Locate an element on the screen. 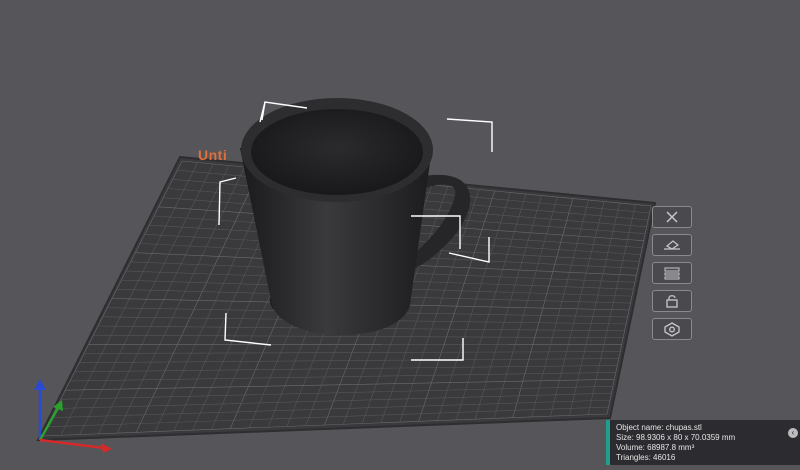  object-size: Size: 98.9306 x 80 x 70.0359 mm is located at coordinates (708, 438).